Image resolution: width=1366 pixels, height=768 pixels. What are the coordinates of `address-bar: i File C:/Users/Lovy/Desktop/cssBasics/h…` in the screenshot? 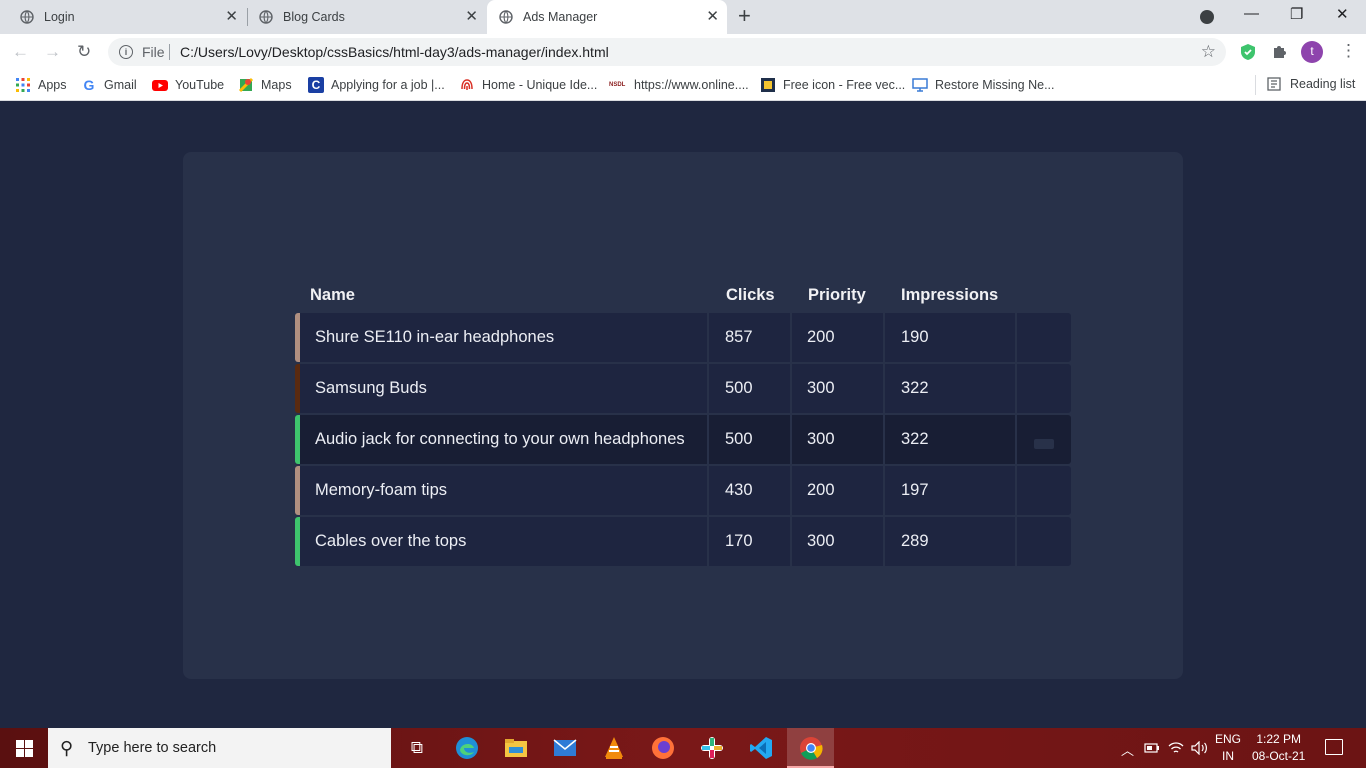 It's located at (667, 52).